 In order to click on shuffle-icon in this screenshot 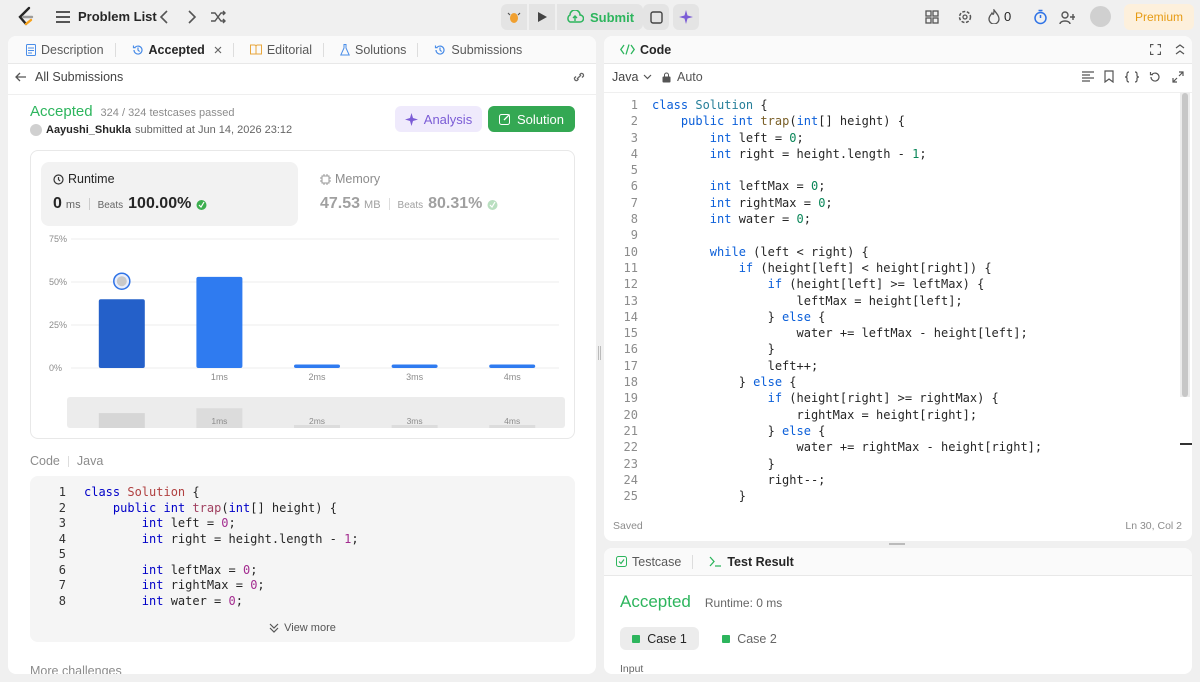, I will do `click(218, 17)`.